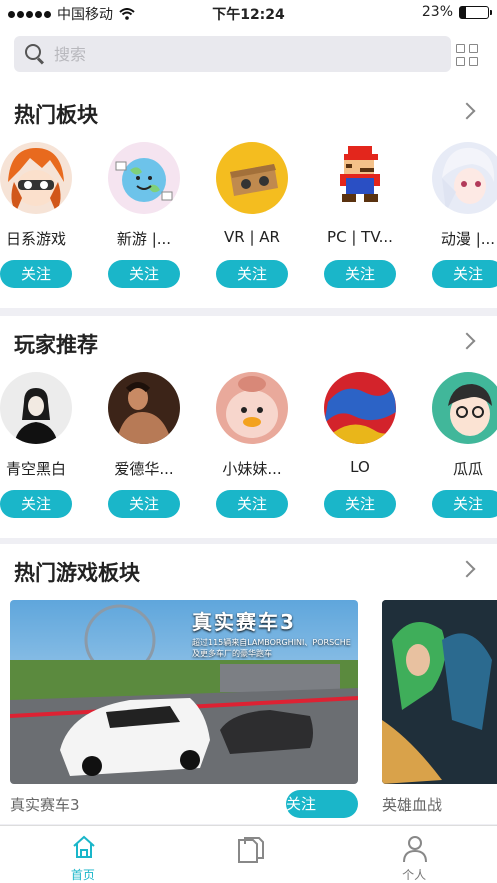 The image size is (497, 883). Describe the element at coordinates (437, 12) in the screenshot. I see `battery-percent: 23%` at that location.